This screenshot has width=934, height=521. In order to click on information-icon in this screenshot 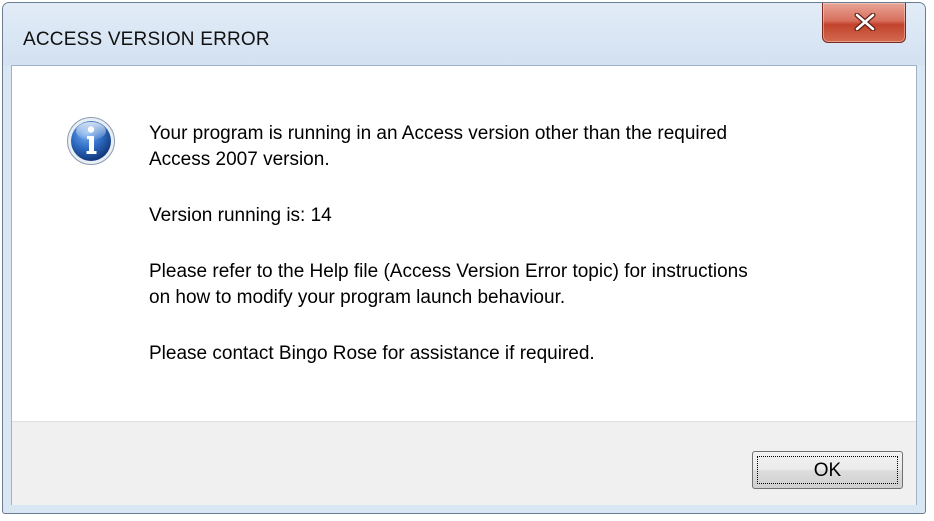, I will do `click(91, 141)`.